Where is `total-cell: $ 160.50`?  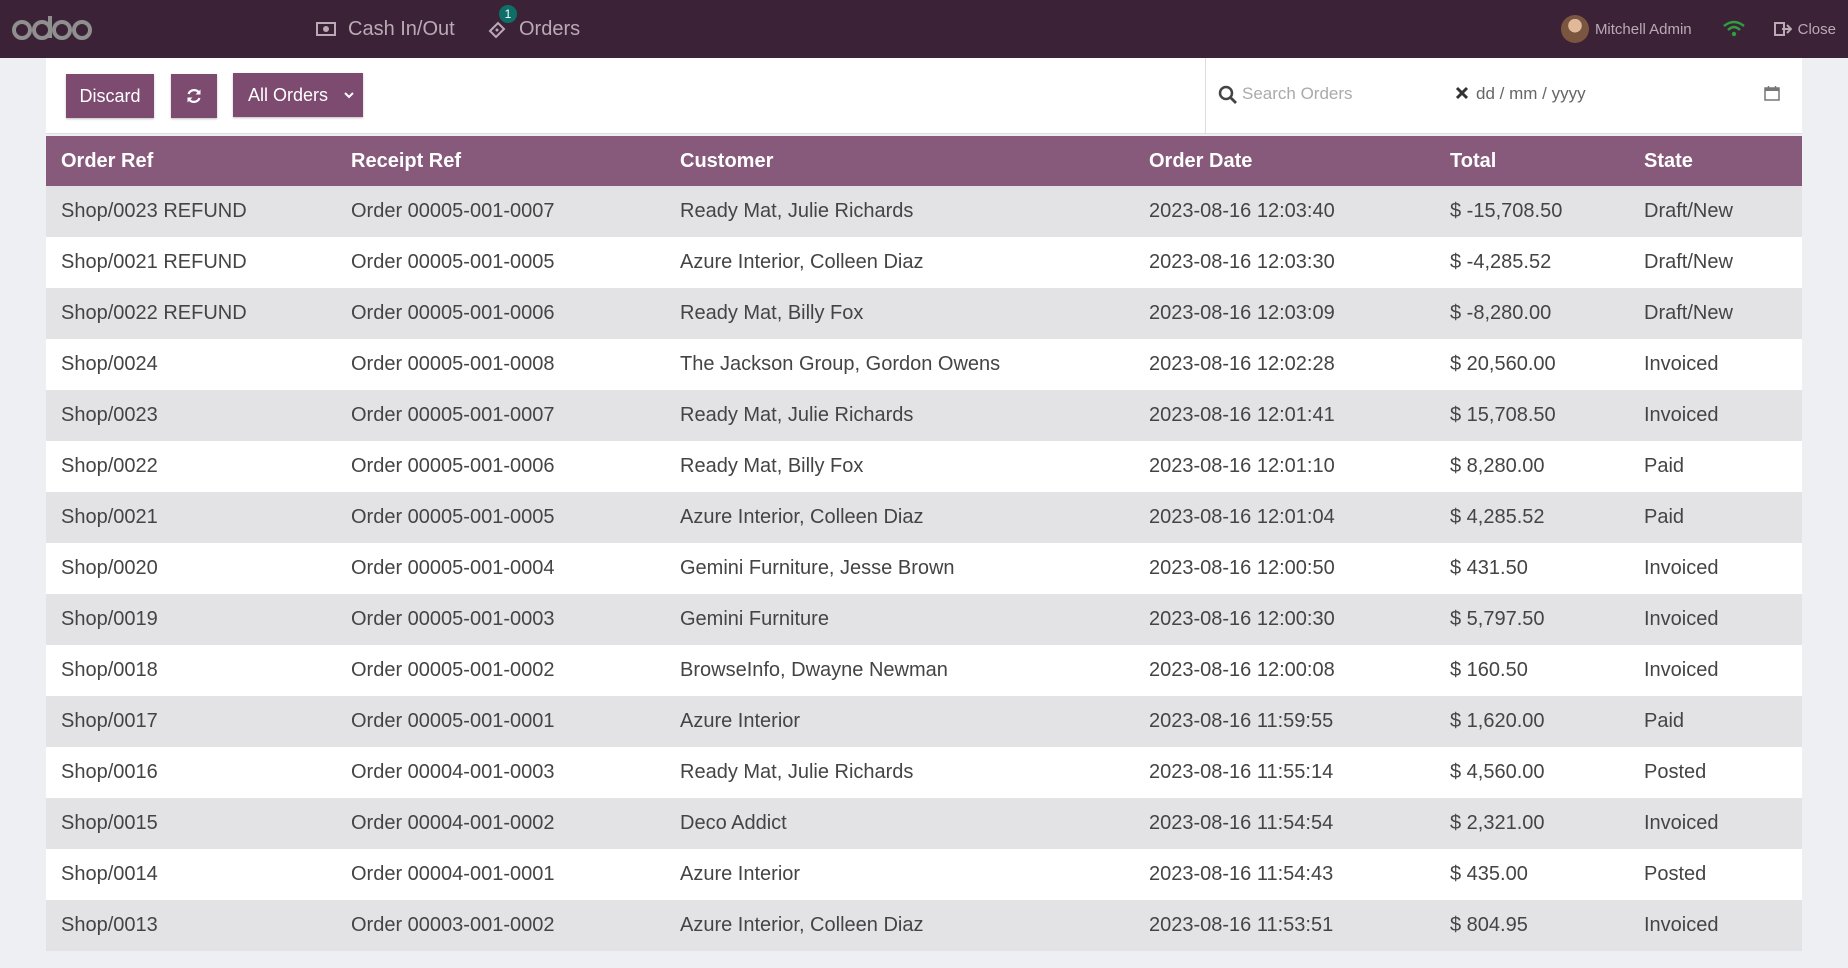 total-cell: $ 160.50 is located at coordinates (1489, 670).